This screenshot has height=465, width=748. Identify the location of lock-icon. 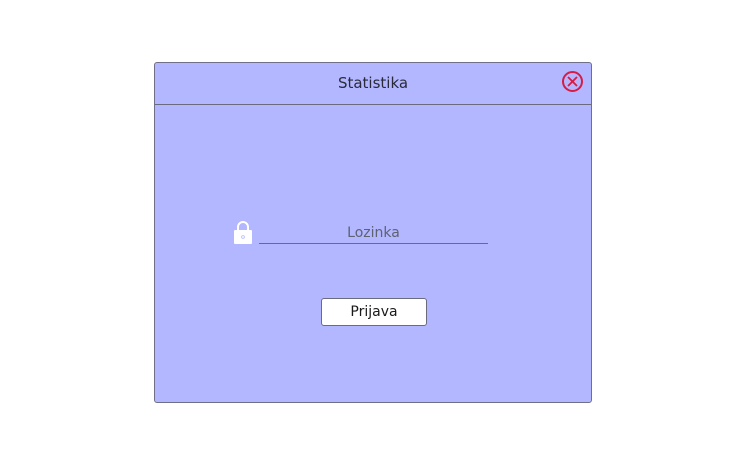
(243, 232).